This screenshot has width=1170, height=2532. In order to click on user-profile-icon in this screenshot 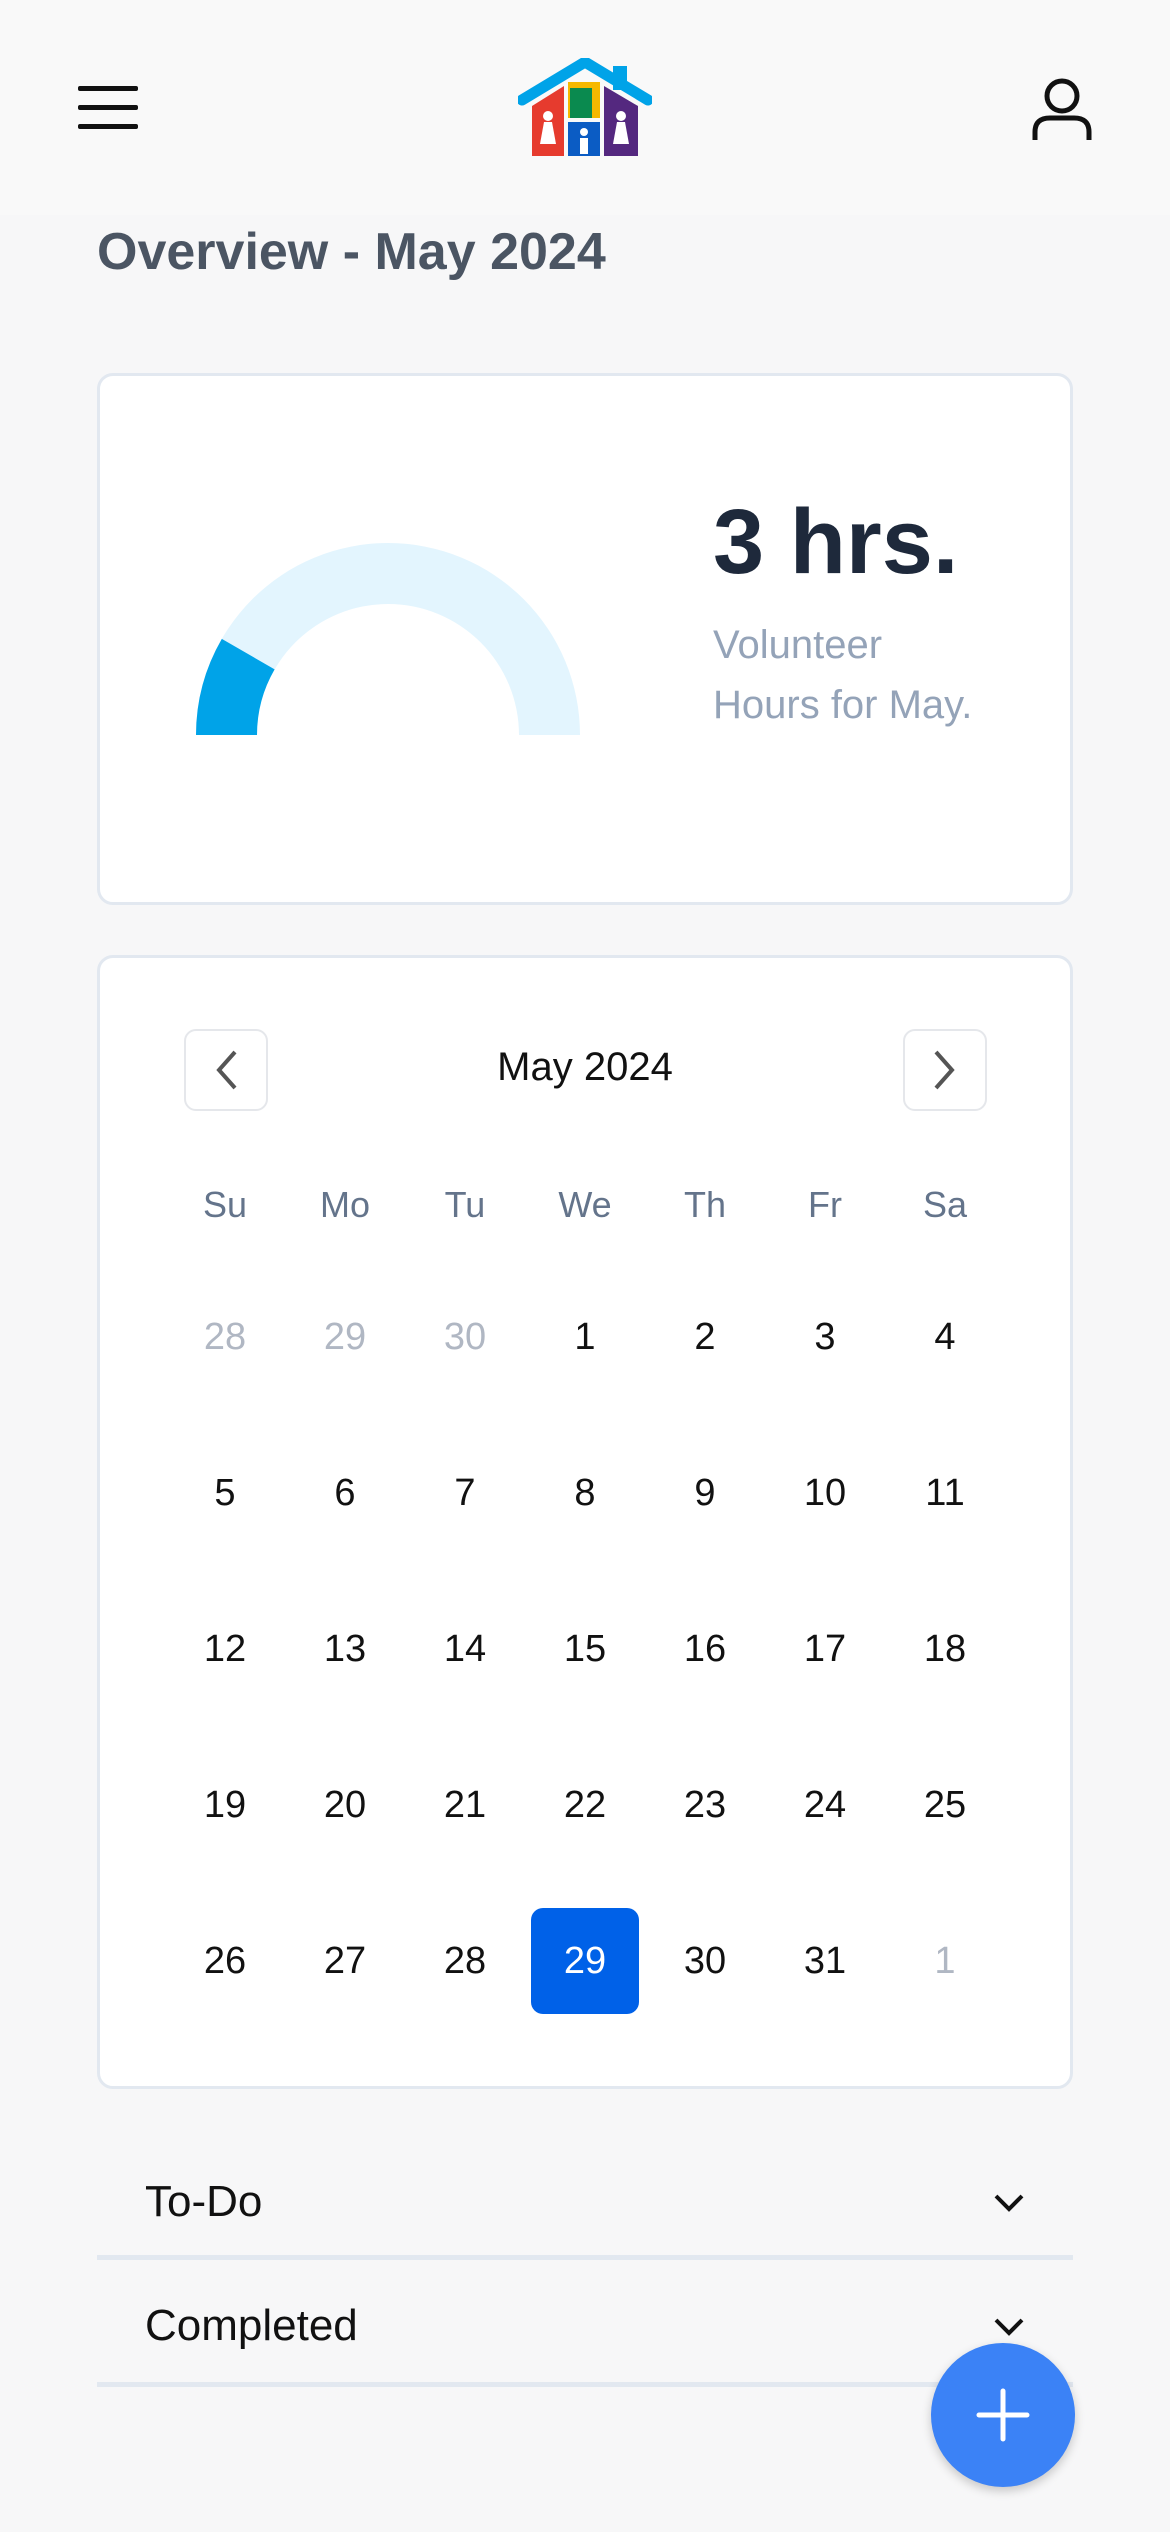, I will do `click(1062, 109)`.